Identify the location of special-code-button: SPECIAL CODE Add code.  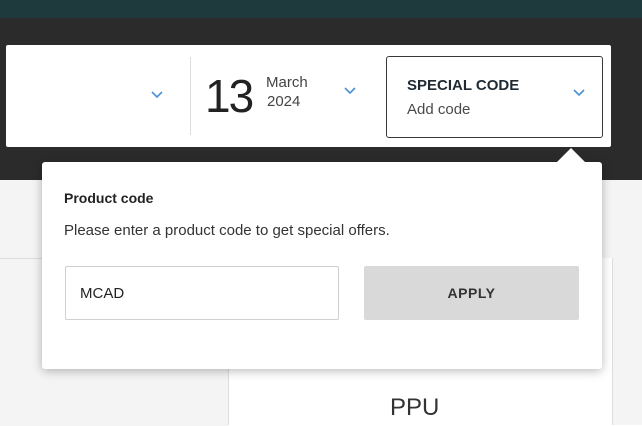
(494, 97).